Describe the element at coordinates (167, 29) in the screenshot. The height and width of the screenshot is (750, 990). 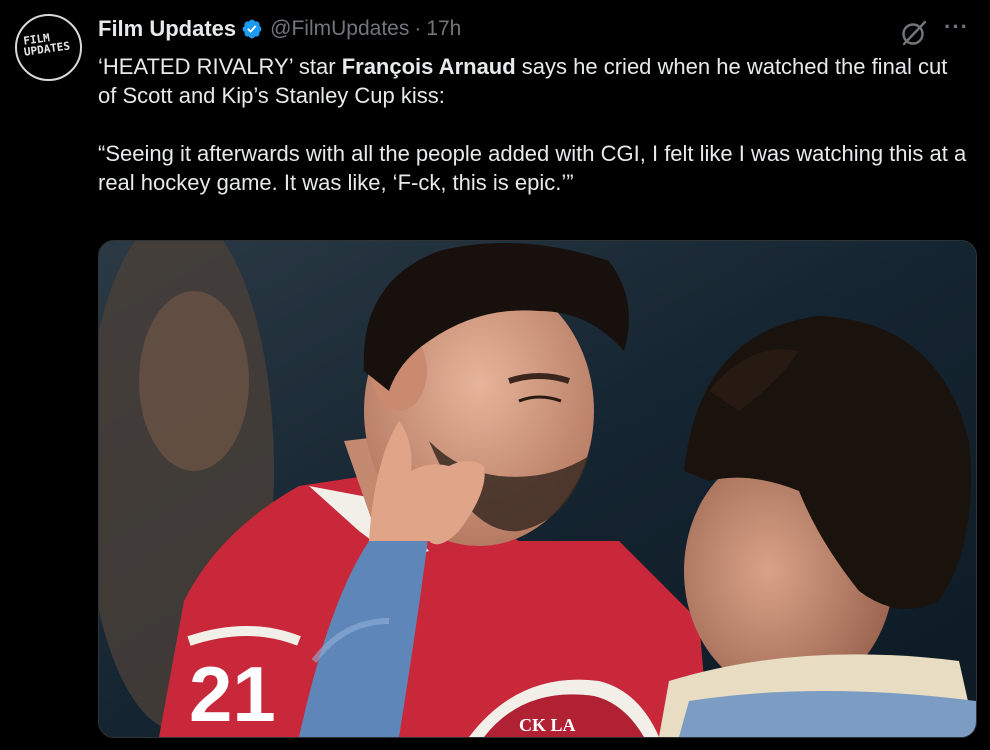
I see `author-name: Film Updates` at that location.